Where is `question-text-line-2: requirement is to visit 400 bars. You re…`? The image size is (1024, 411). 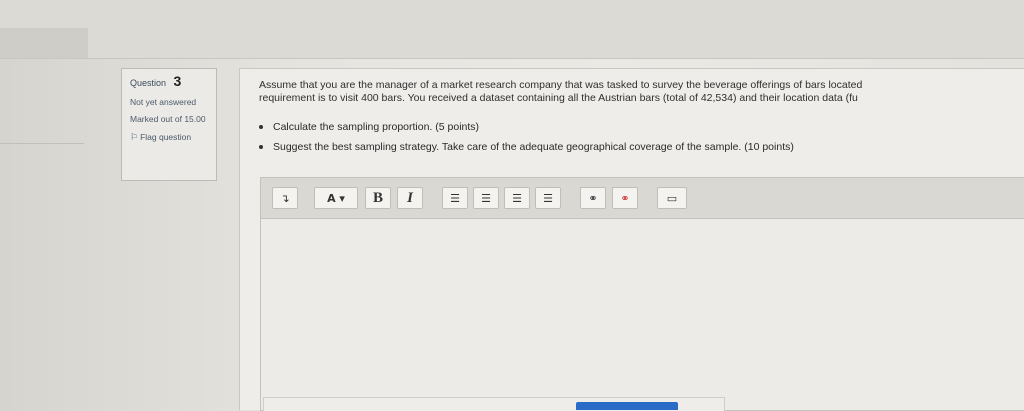
question-text-line-2: requirement is to visit 400 bars. You re… is located at coordinates (558, 98).